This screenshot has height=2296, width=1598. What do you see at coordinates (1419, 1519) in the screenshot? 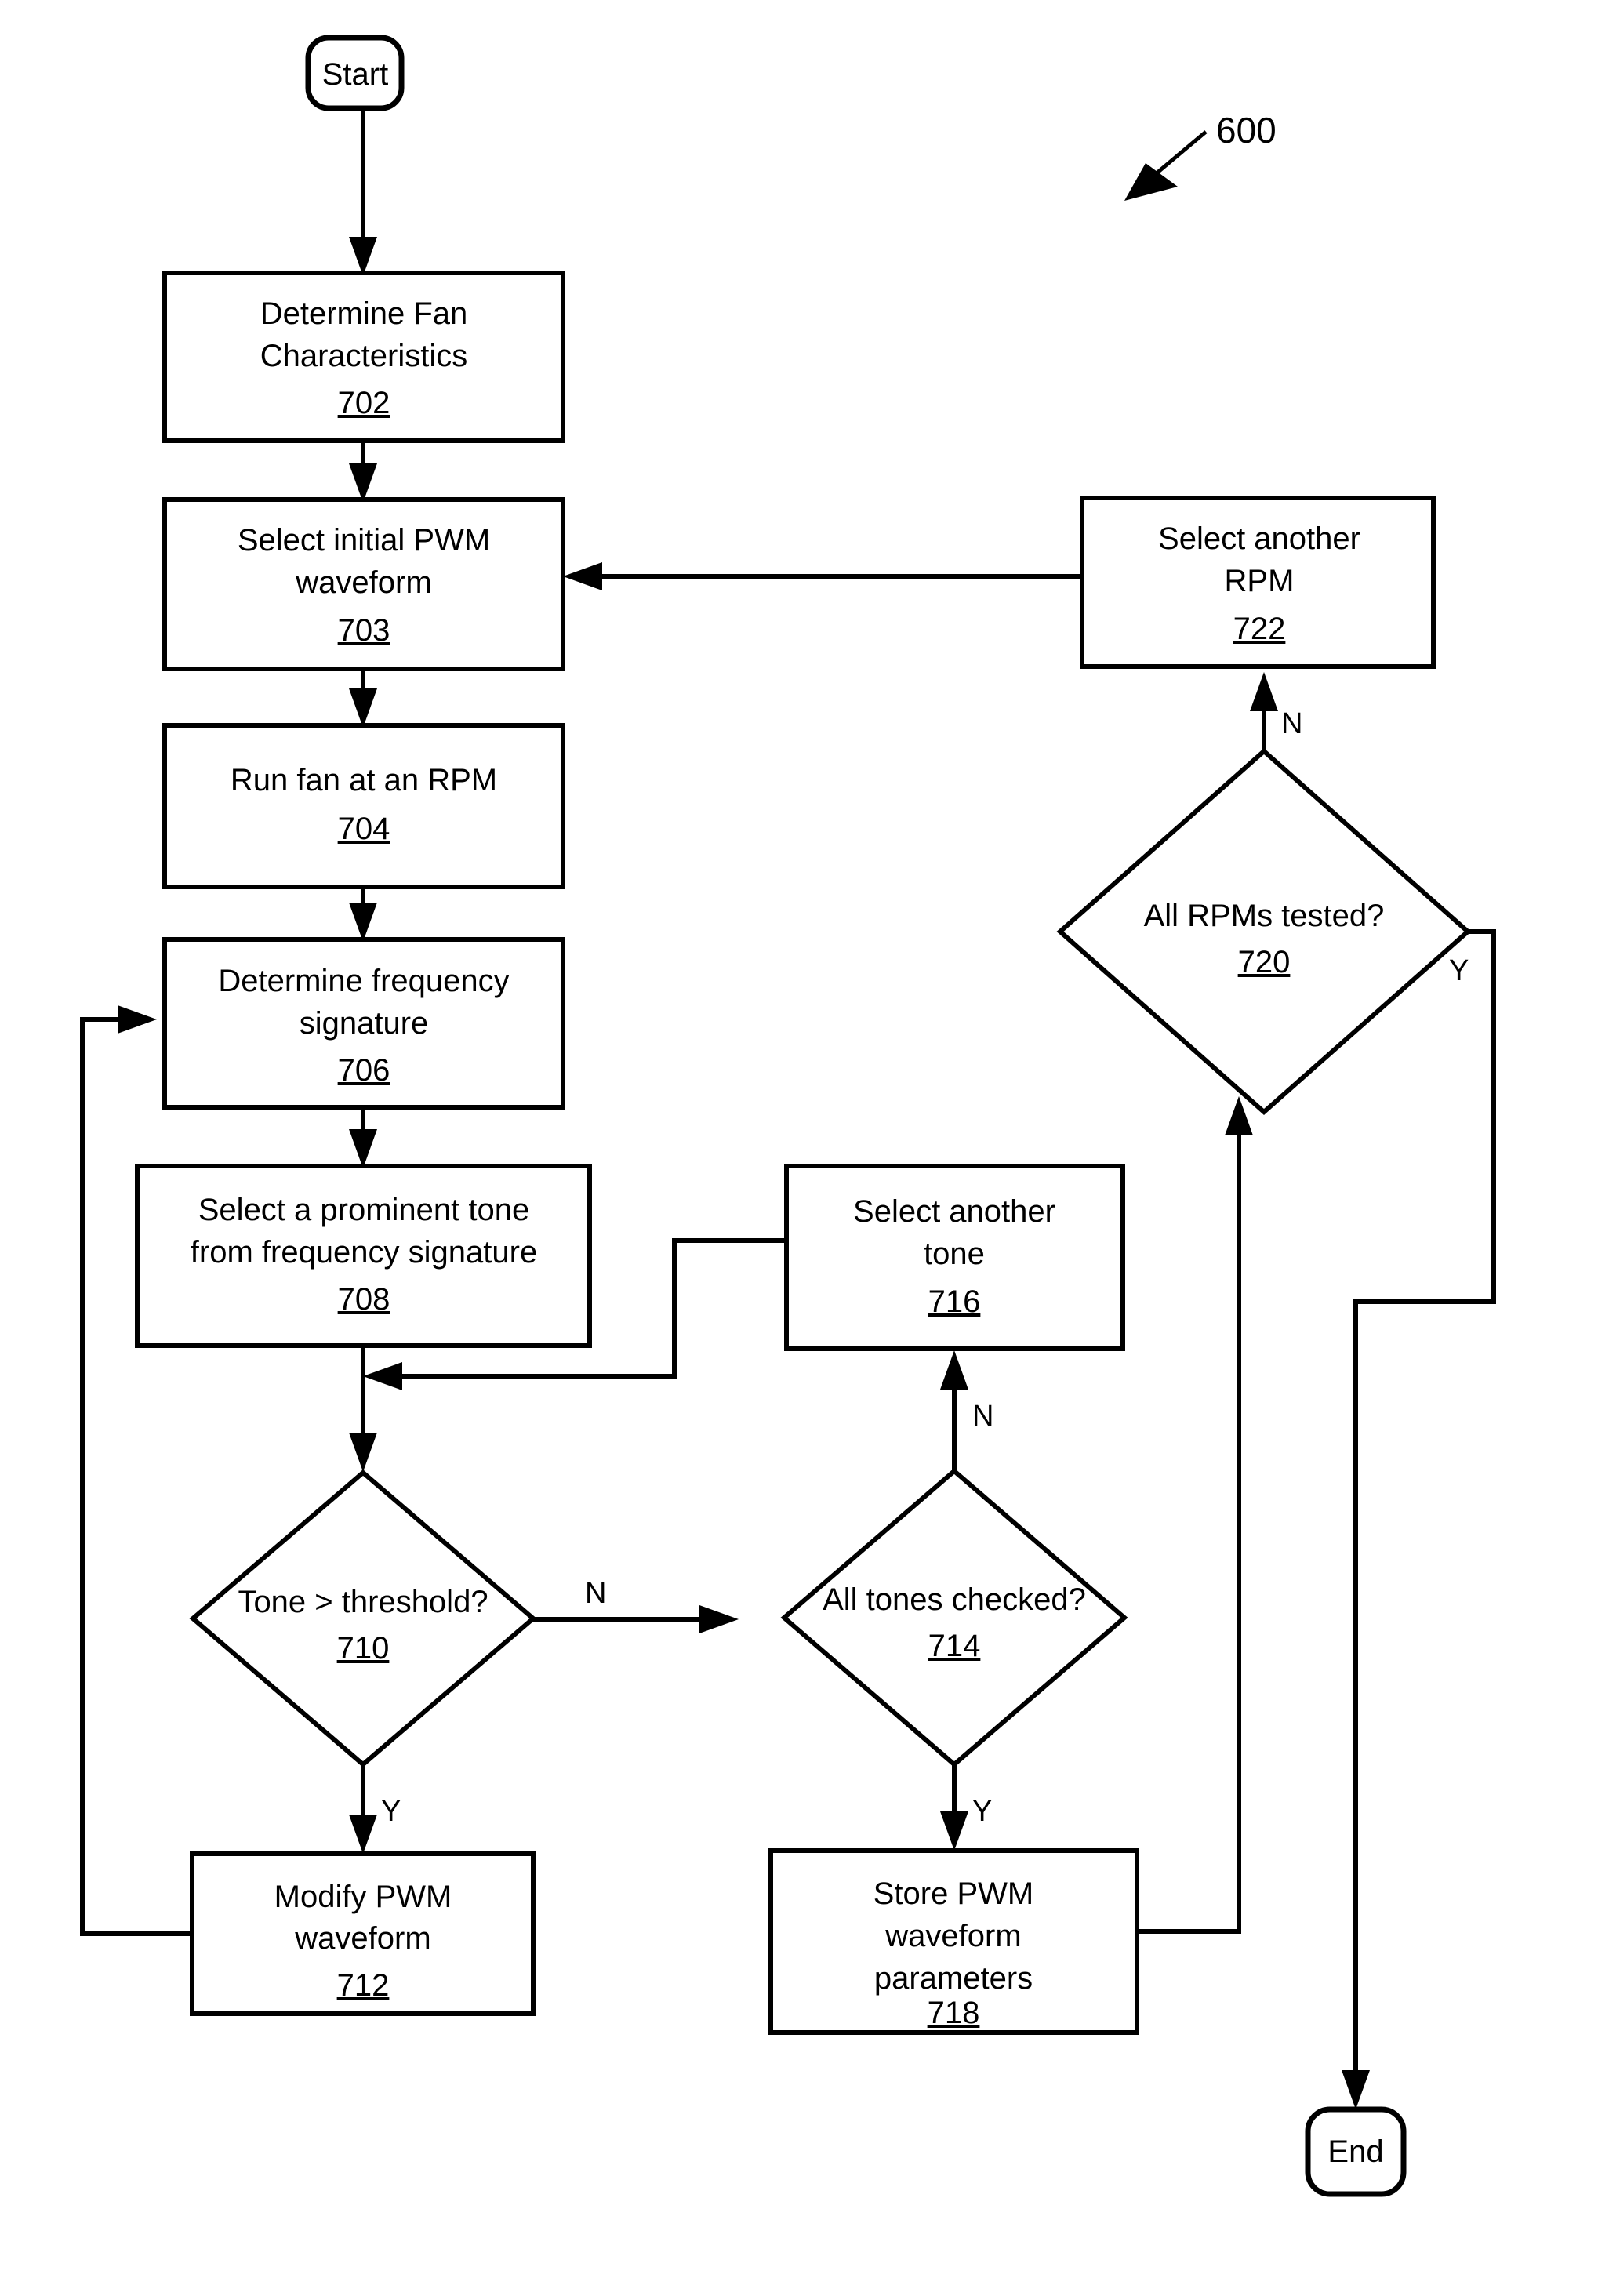
I see `edge-720-to-end` at bounding box center [1419, 1519].